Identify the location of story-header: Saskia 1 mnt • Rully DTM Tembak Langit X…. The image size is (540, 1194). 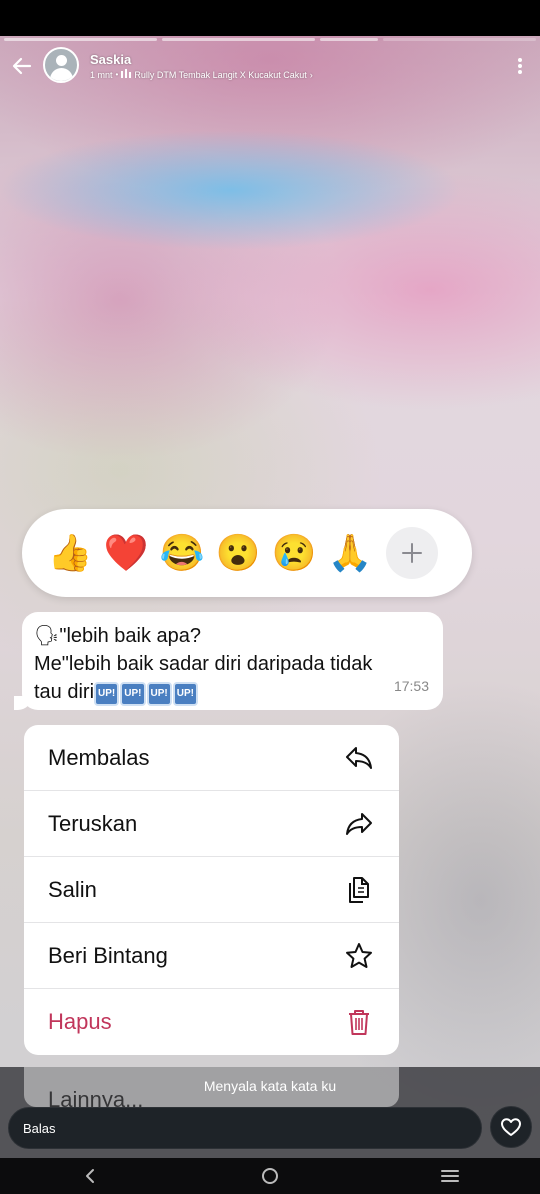
(270, 66).